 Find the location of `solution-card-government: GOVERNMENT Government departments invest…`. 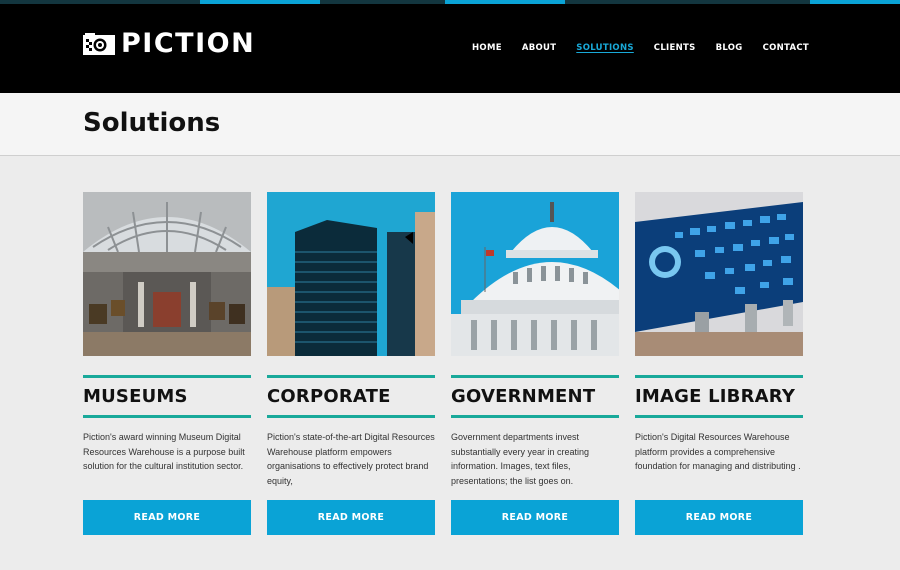

solution-card-government: GOVERNMENT Government departments invest… is located at coordinates (535, 363).